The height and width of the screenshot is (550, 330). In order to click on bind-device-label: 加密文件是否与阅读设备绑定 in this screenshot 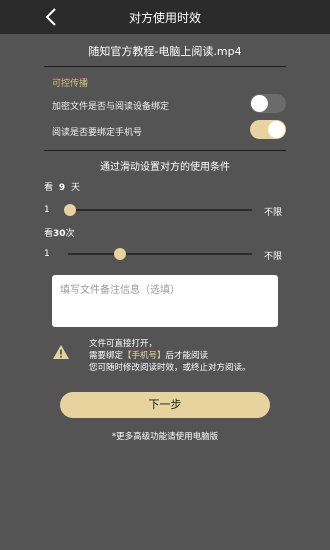, I will do `click(111, 107)`.